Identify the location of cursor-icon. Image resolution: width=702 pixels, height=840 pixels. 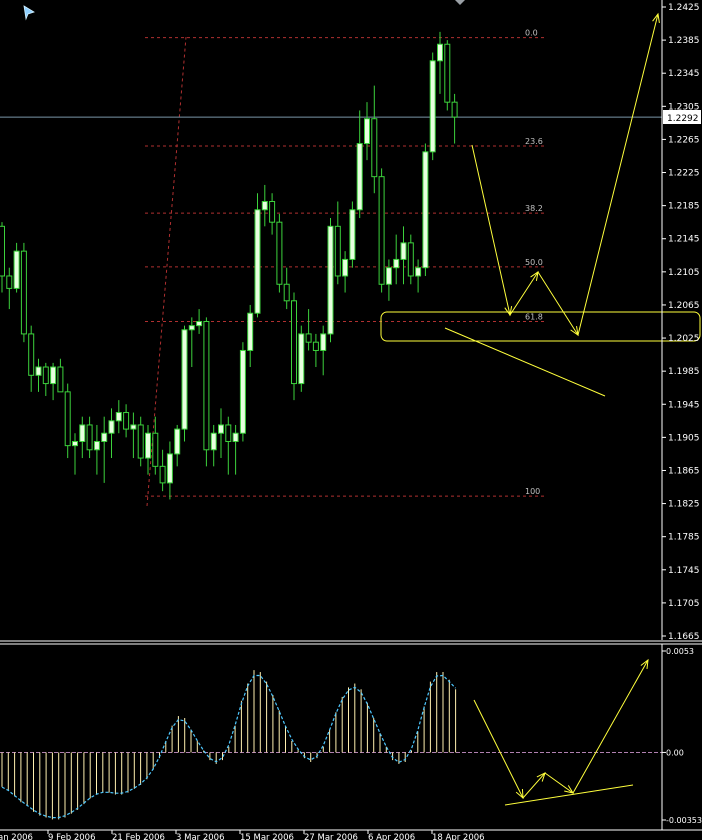
(29, 13).